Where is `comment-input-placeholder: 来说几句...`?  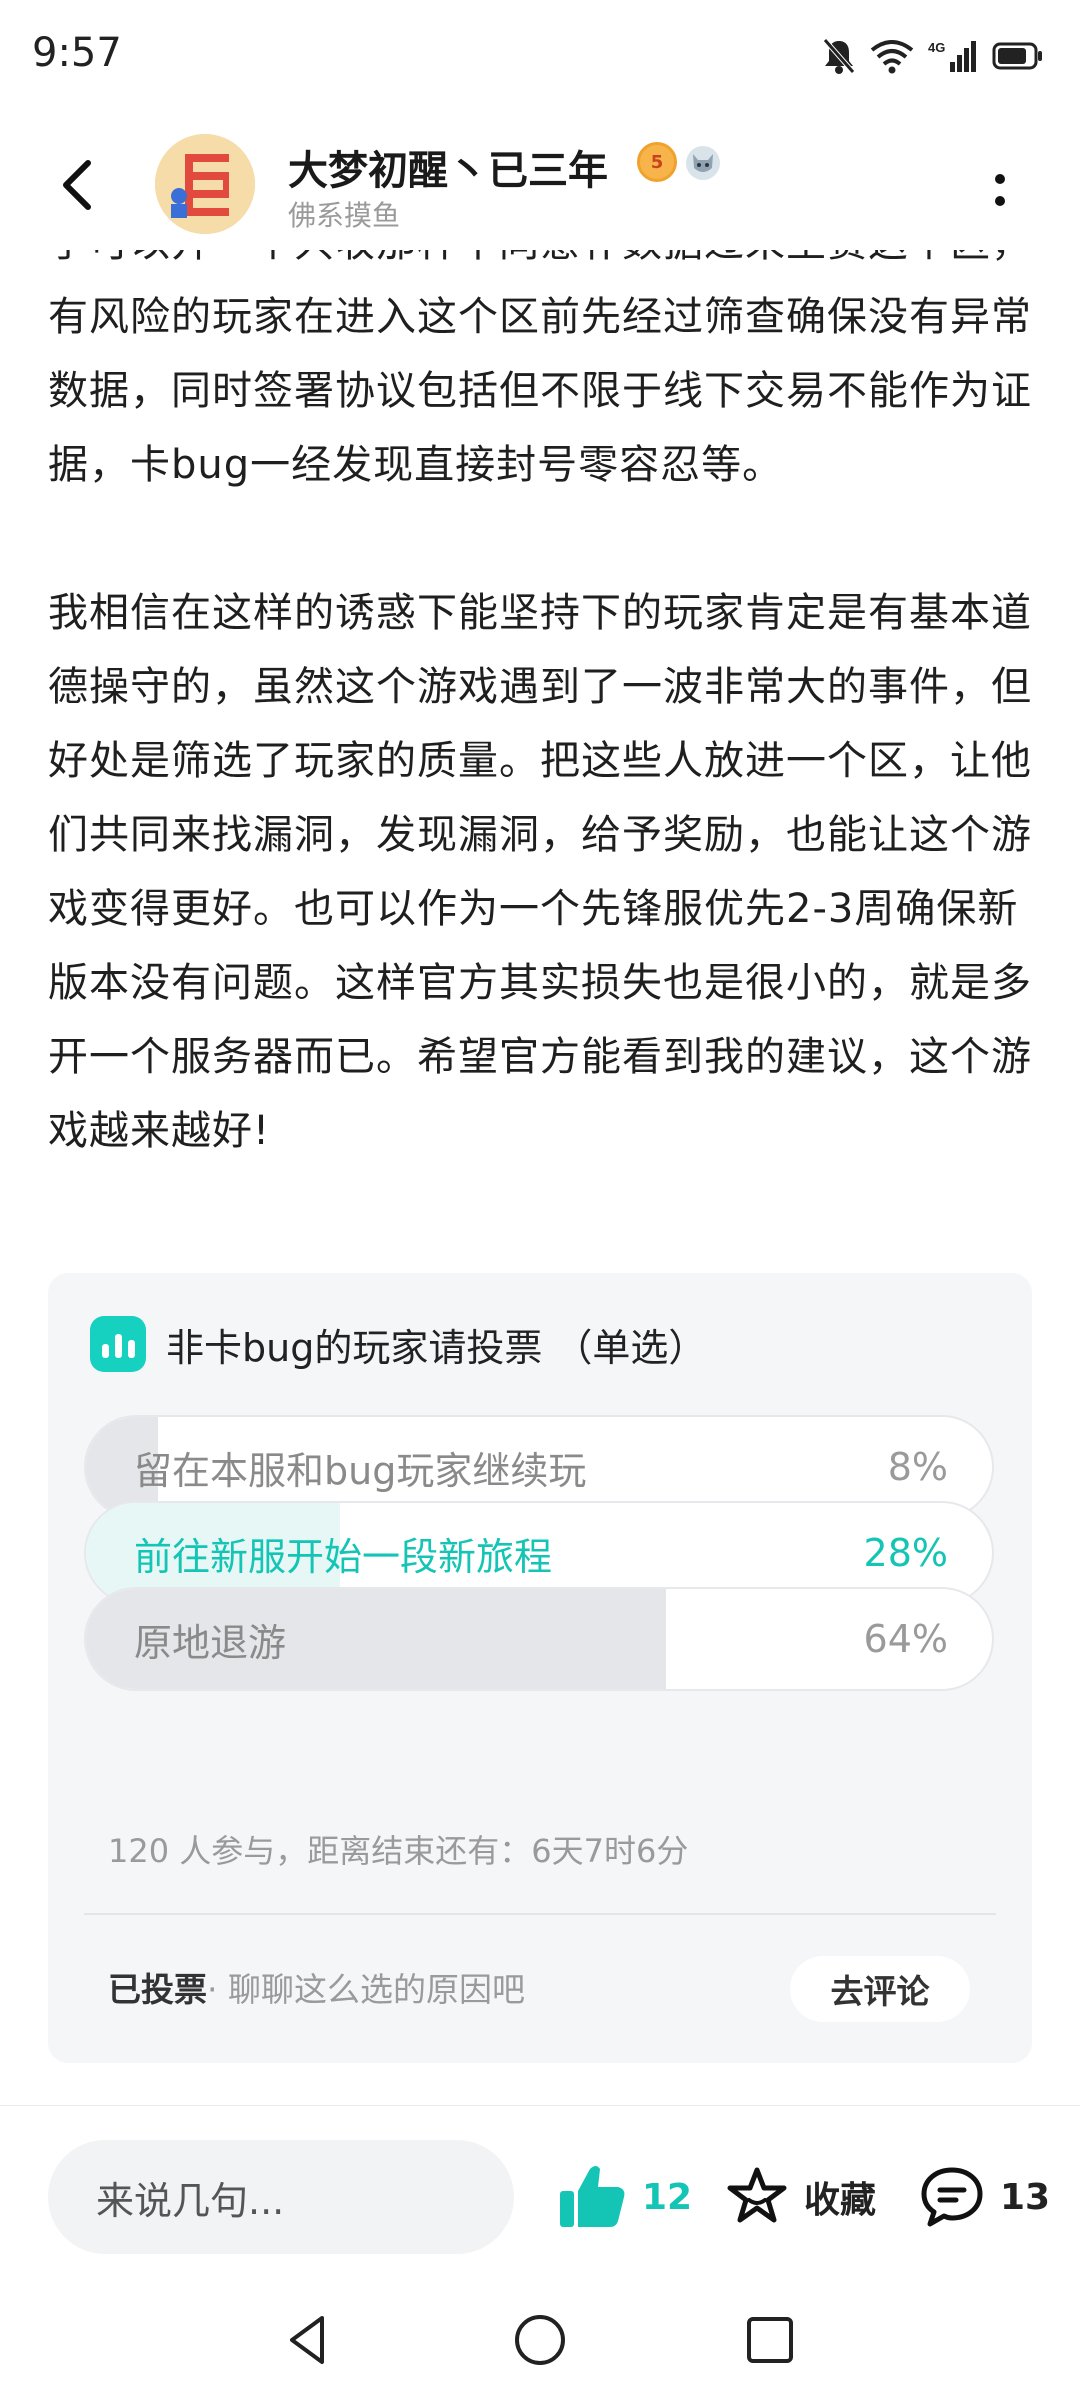 comment-input-placeholder: 来说几句... is located at coordinates (190, 2200).